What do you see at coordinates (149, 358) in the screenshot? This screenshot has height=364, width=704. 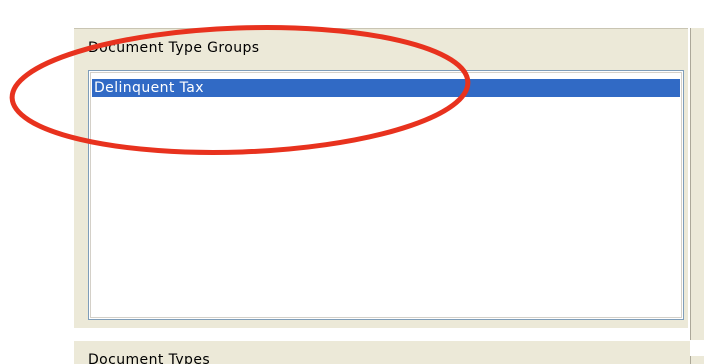 I see `document-types-label: Document Types` at bounding box center [149, 358].